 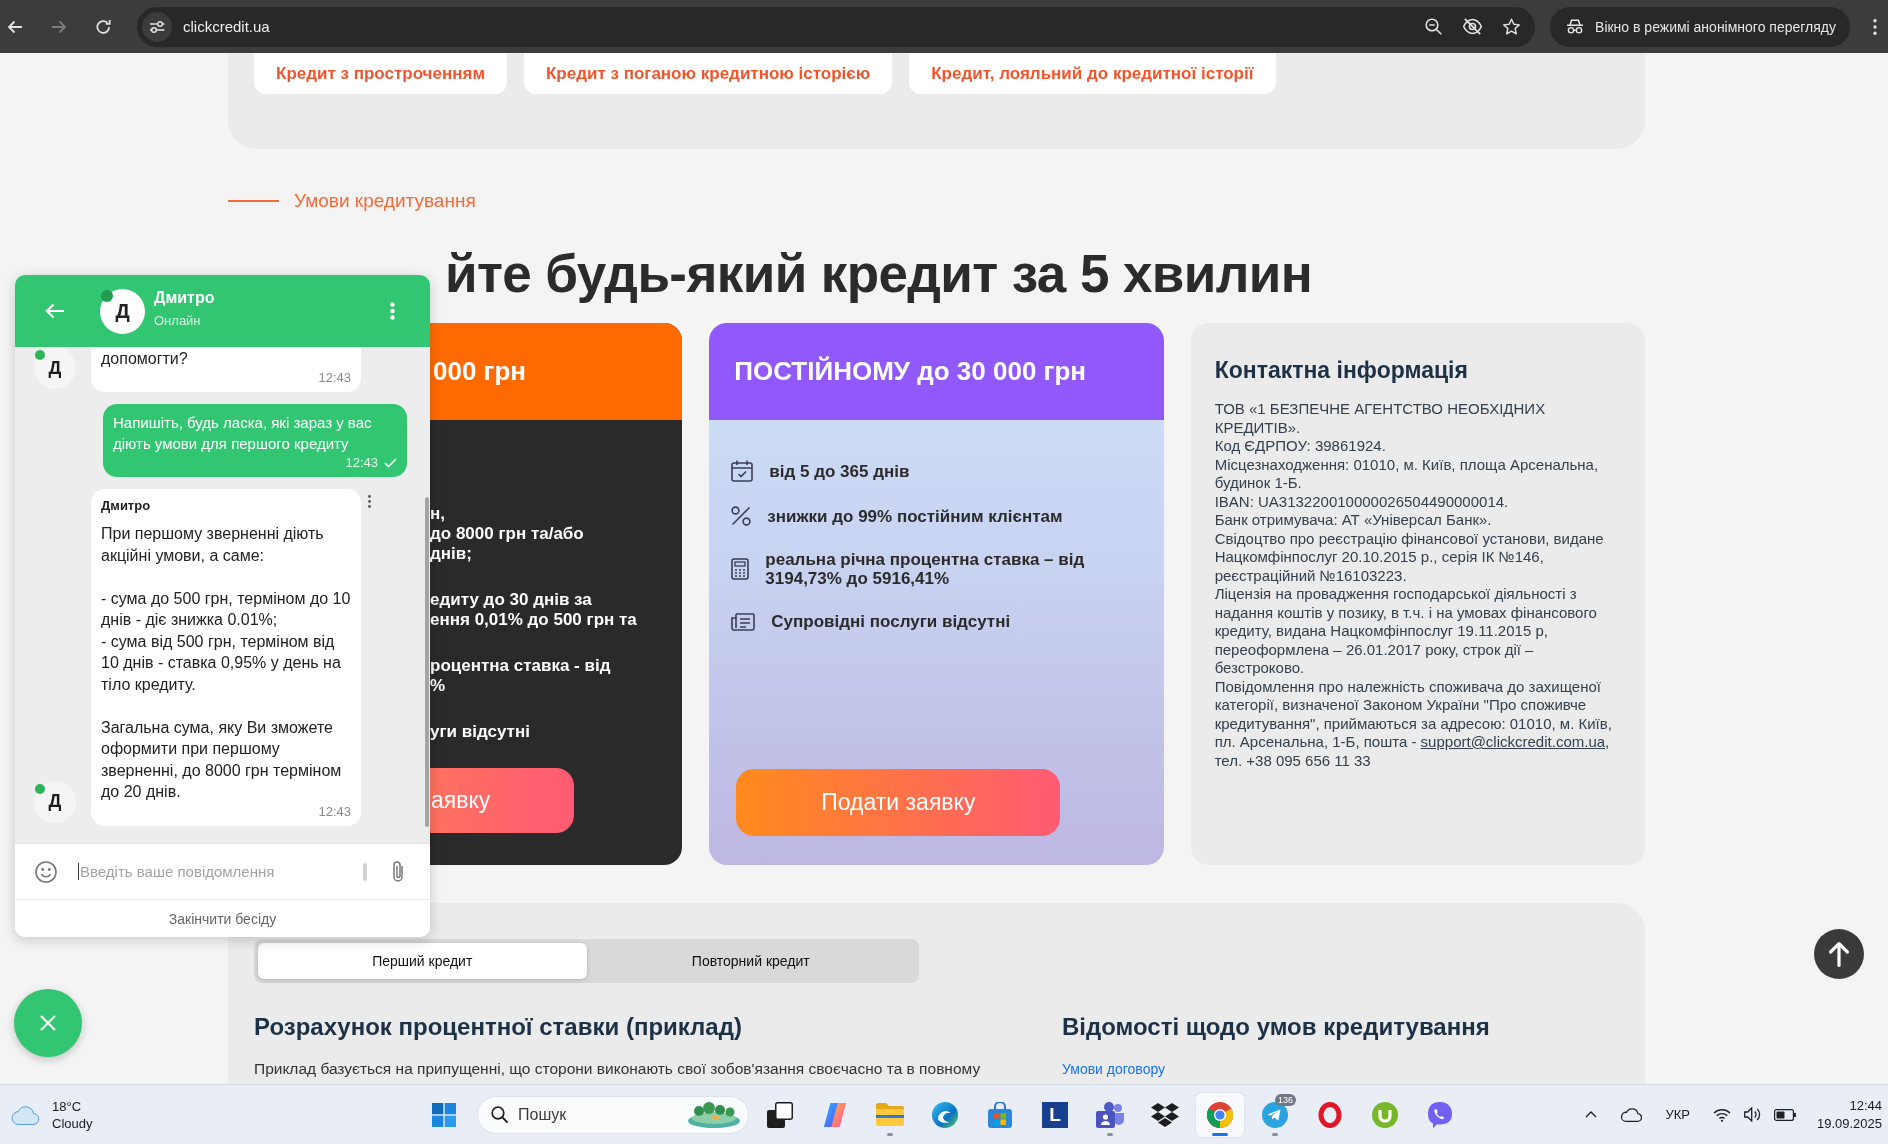 What do you see at coordinates (398, 871) in the screenshot?
I see `paperclip-icon` at bounding box center [398, 871].